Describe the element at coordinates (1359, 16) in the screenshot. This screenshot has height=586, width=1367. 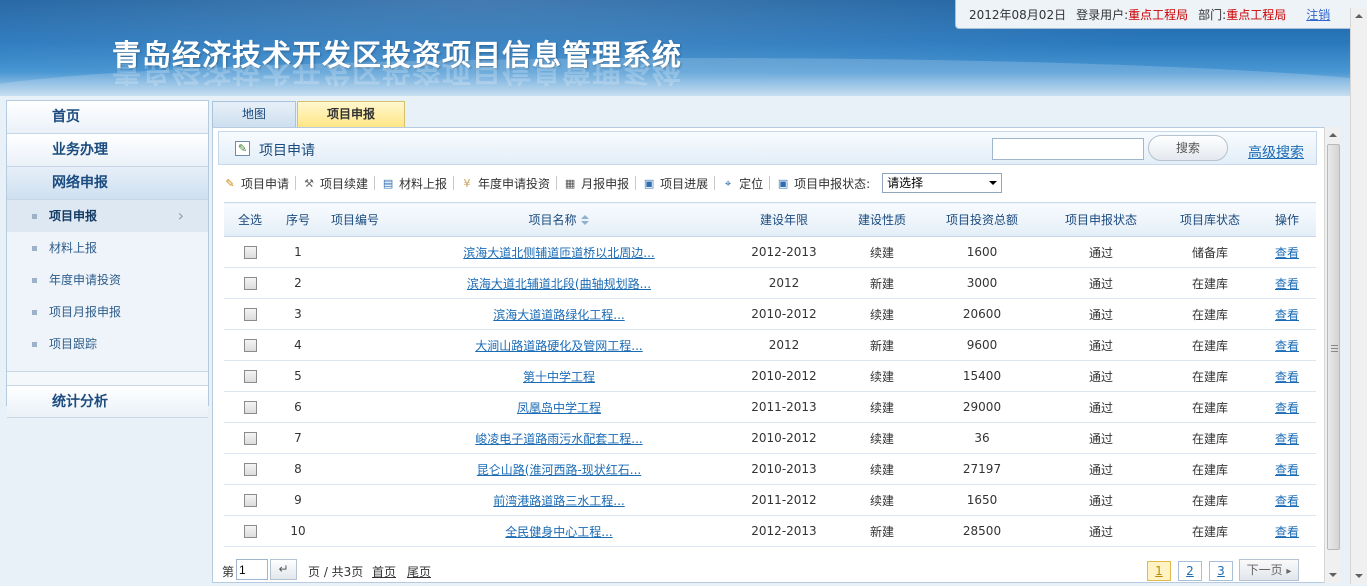
I see `window-scroll-up-icon` at that location.